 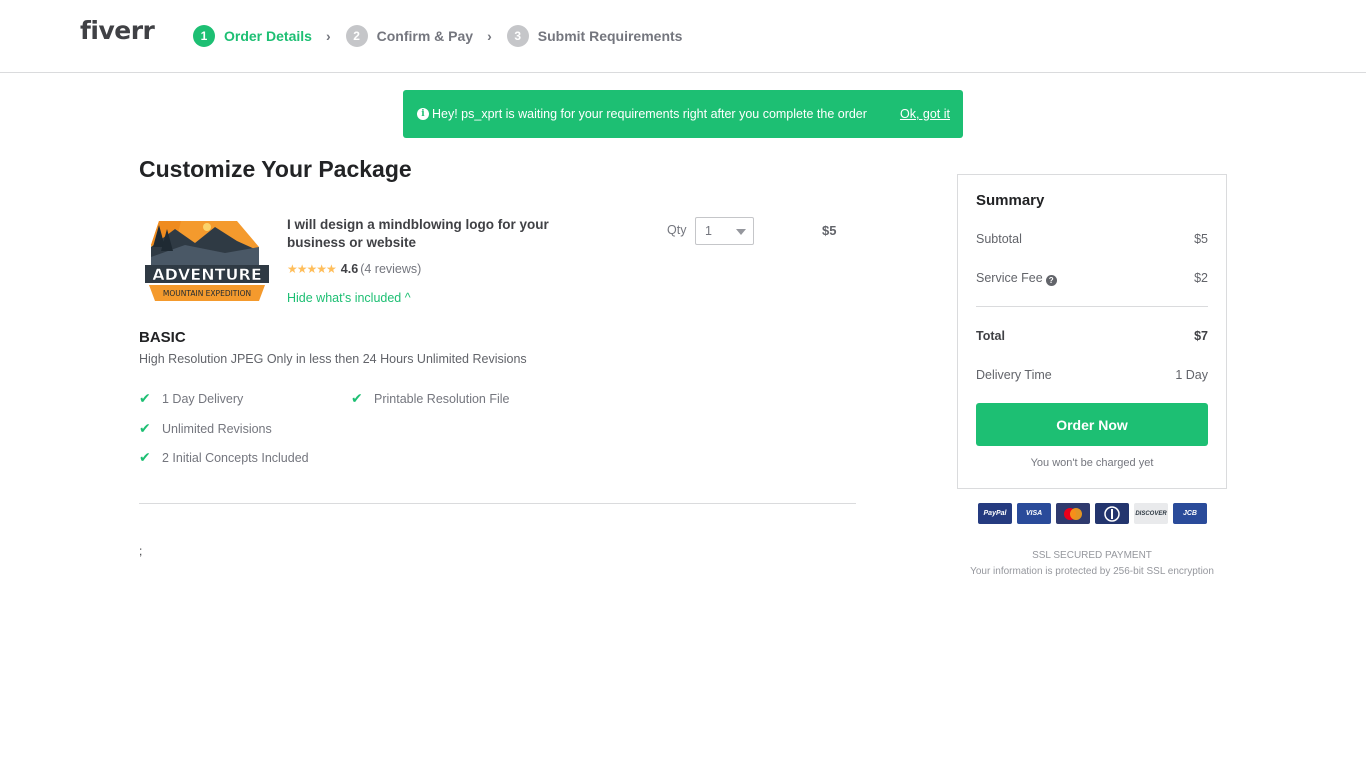 I want to click on service-fee-value: $2, so click(x=1201, y=278).